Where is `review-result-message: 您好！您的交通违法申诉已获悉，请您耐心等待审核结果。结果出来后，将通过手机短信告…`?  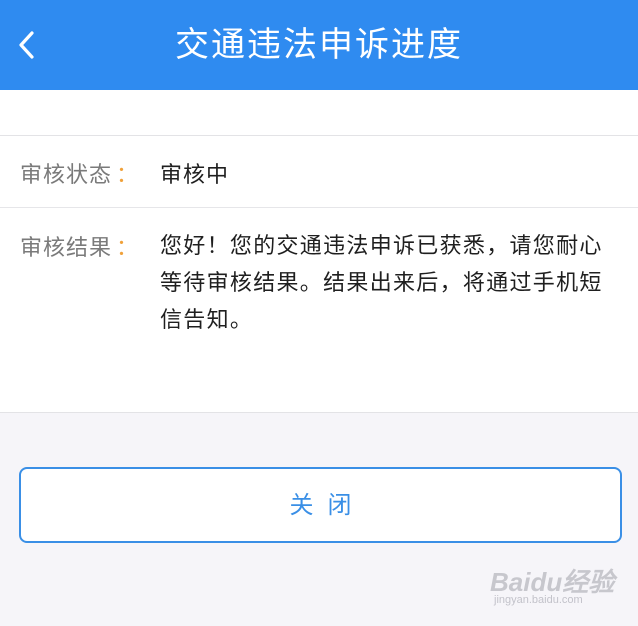
review-result-message: 您好！您的交通违法申诉已获悉，请您耐心等待审核结果。结果出来后，将通过手机短信告… is located at coordinates (381, 283).